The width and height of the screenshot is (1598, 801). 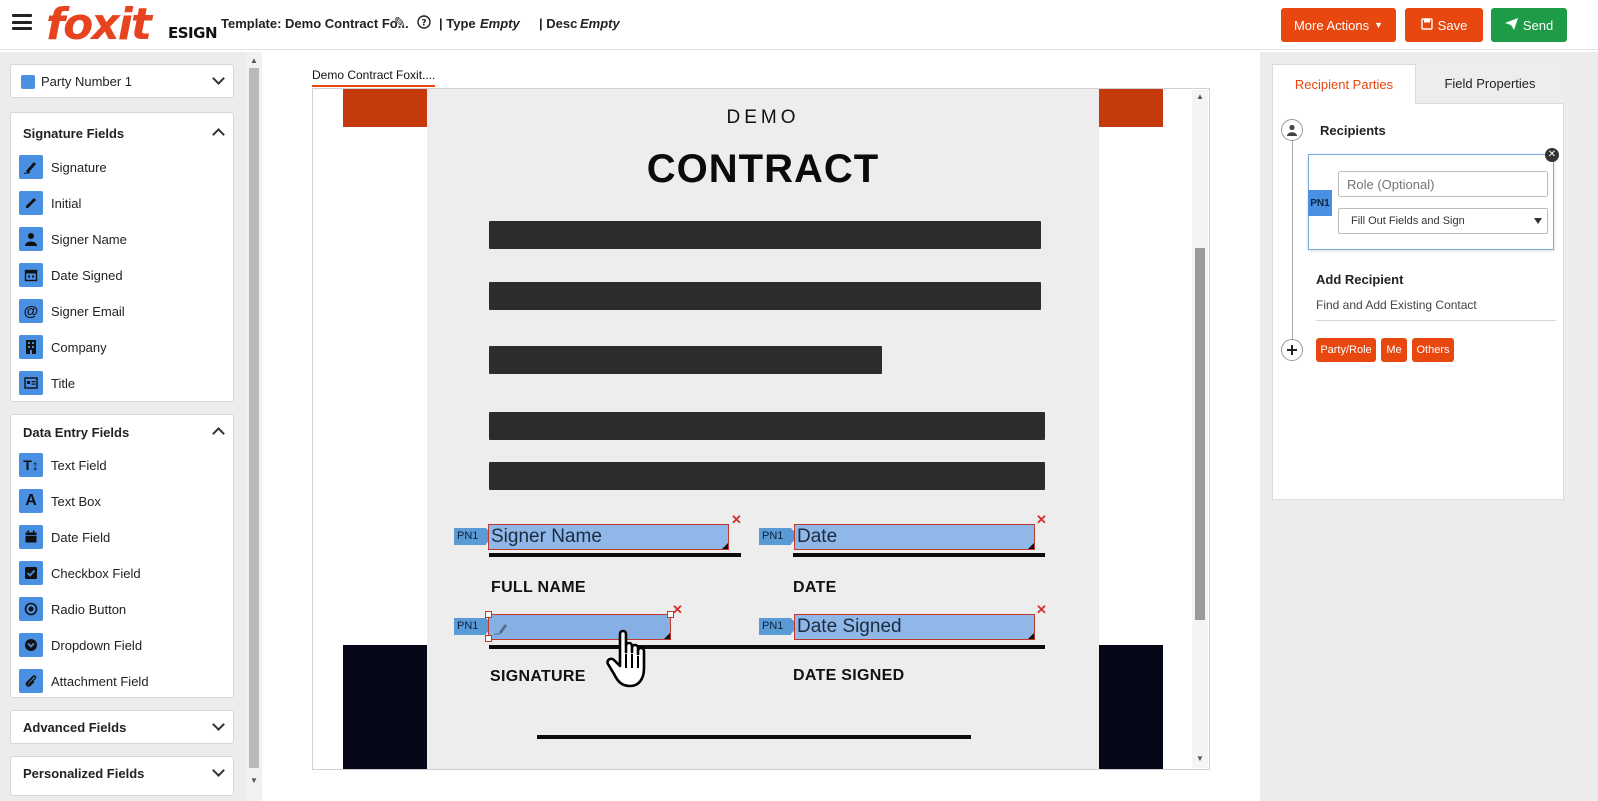 What do you see at coordinates (600, 23) in the screenshot?
I see `desc-value: Empty` at bounding box center [600, 23].